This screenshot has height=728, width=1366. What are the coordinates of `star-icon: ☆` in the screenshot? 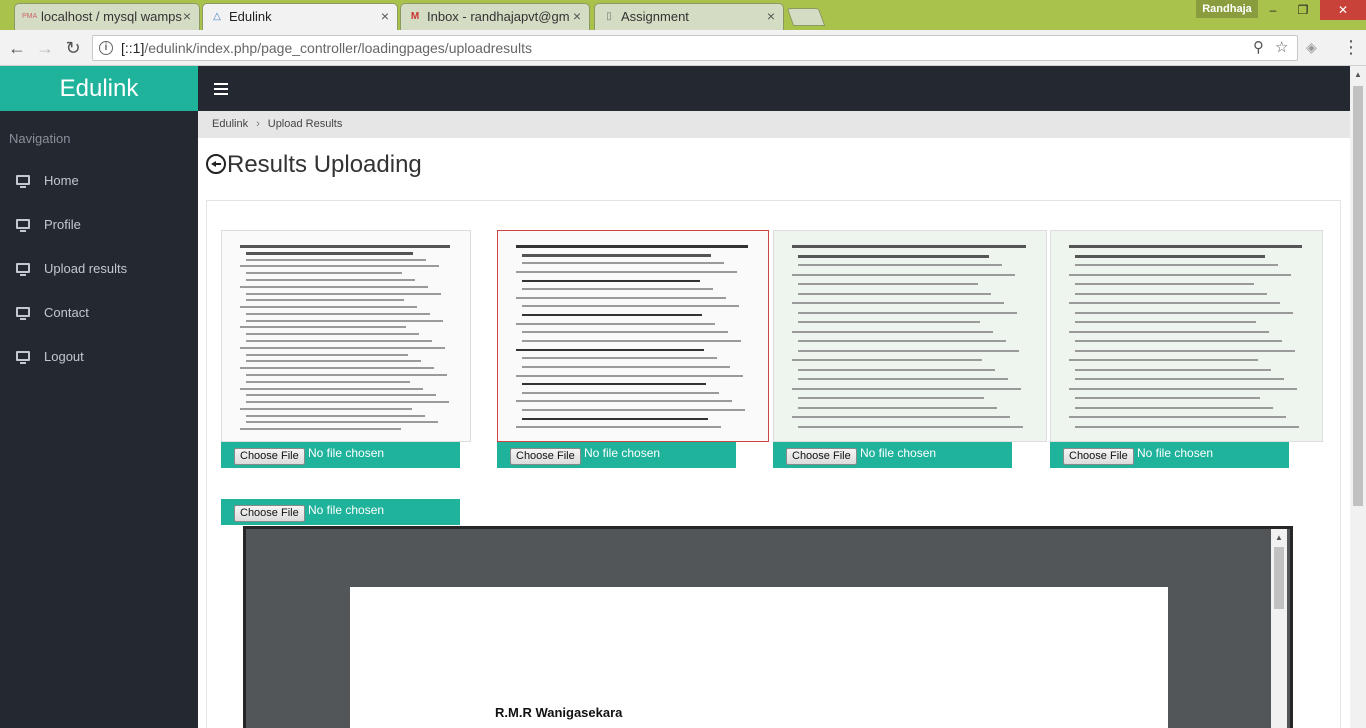 It's located at (1281, 48).